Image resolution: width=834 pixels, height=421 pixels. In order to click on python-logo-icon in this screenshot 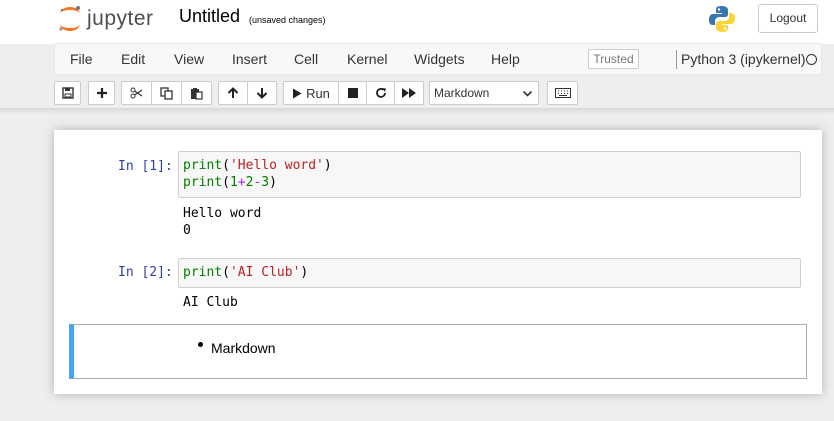, I will do `click(722, 21)`.